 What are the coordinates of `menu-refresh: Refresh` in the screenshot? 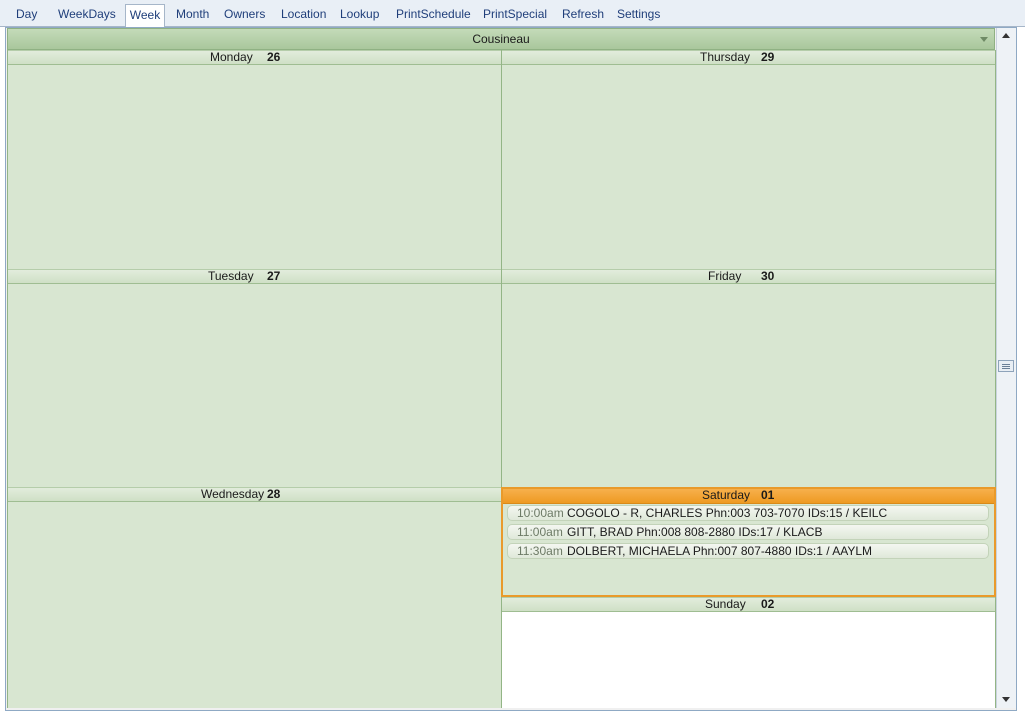 It's located at (583, 14).